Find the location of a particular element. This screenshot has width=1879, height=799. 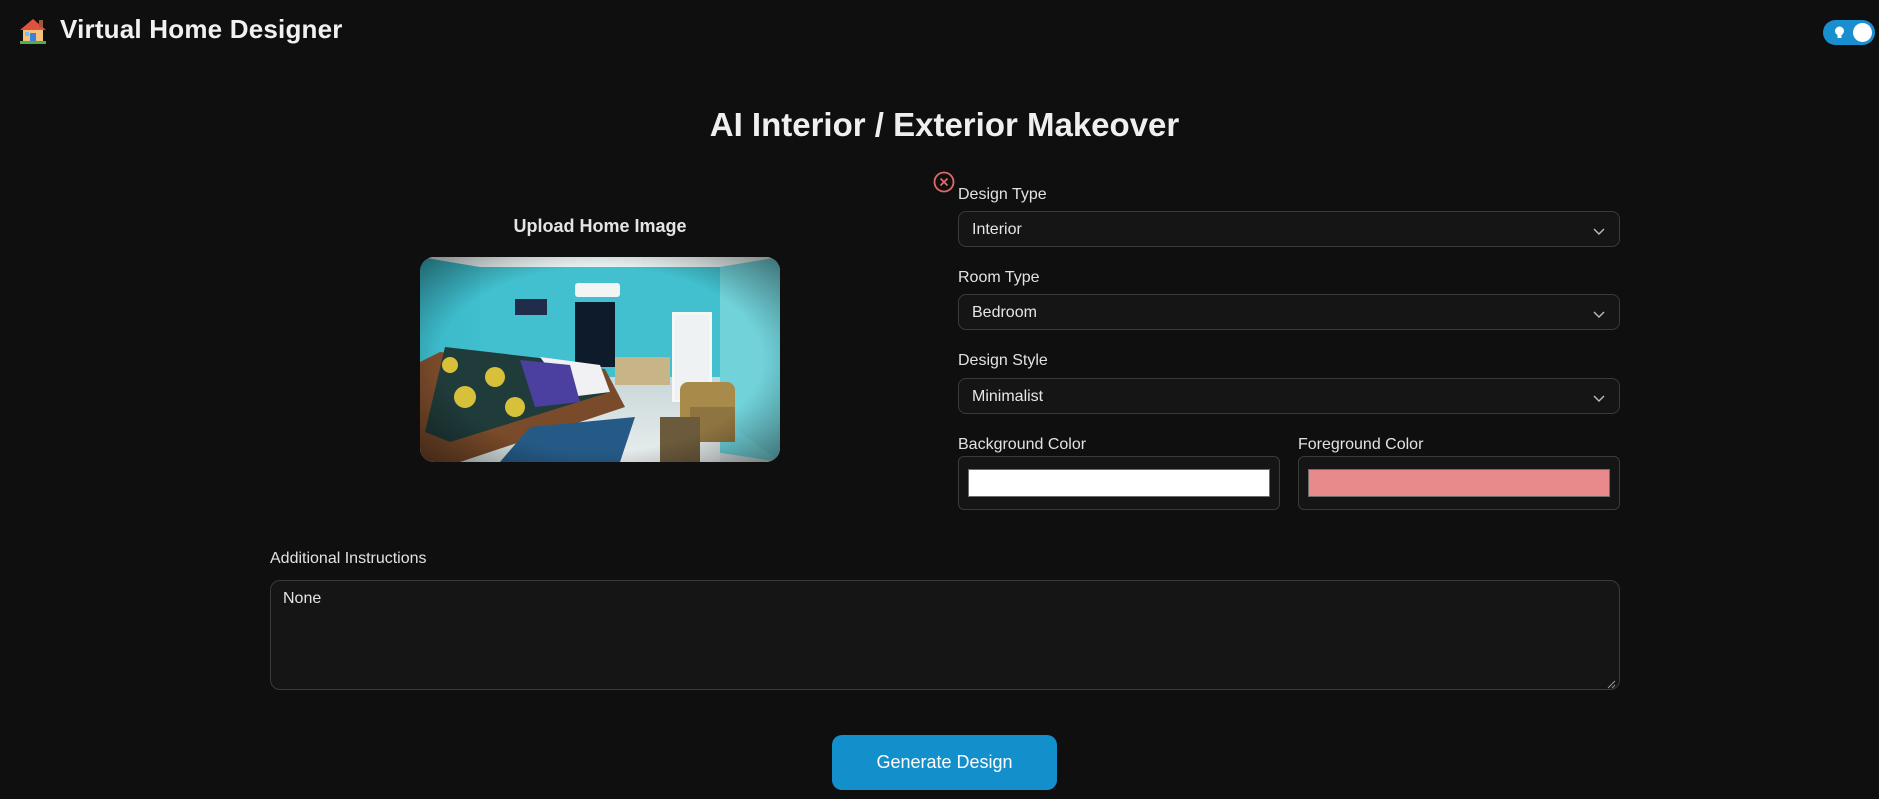

design-type-label: Design Type is located at coordinates (1002, 194).